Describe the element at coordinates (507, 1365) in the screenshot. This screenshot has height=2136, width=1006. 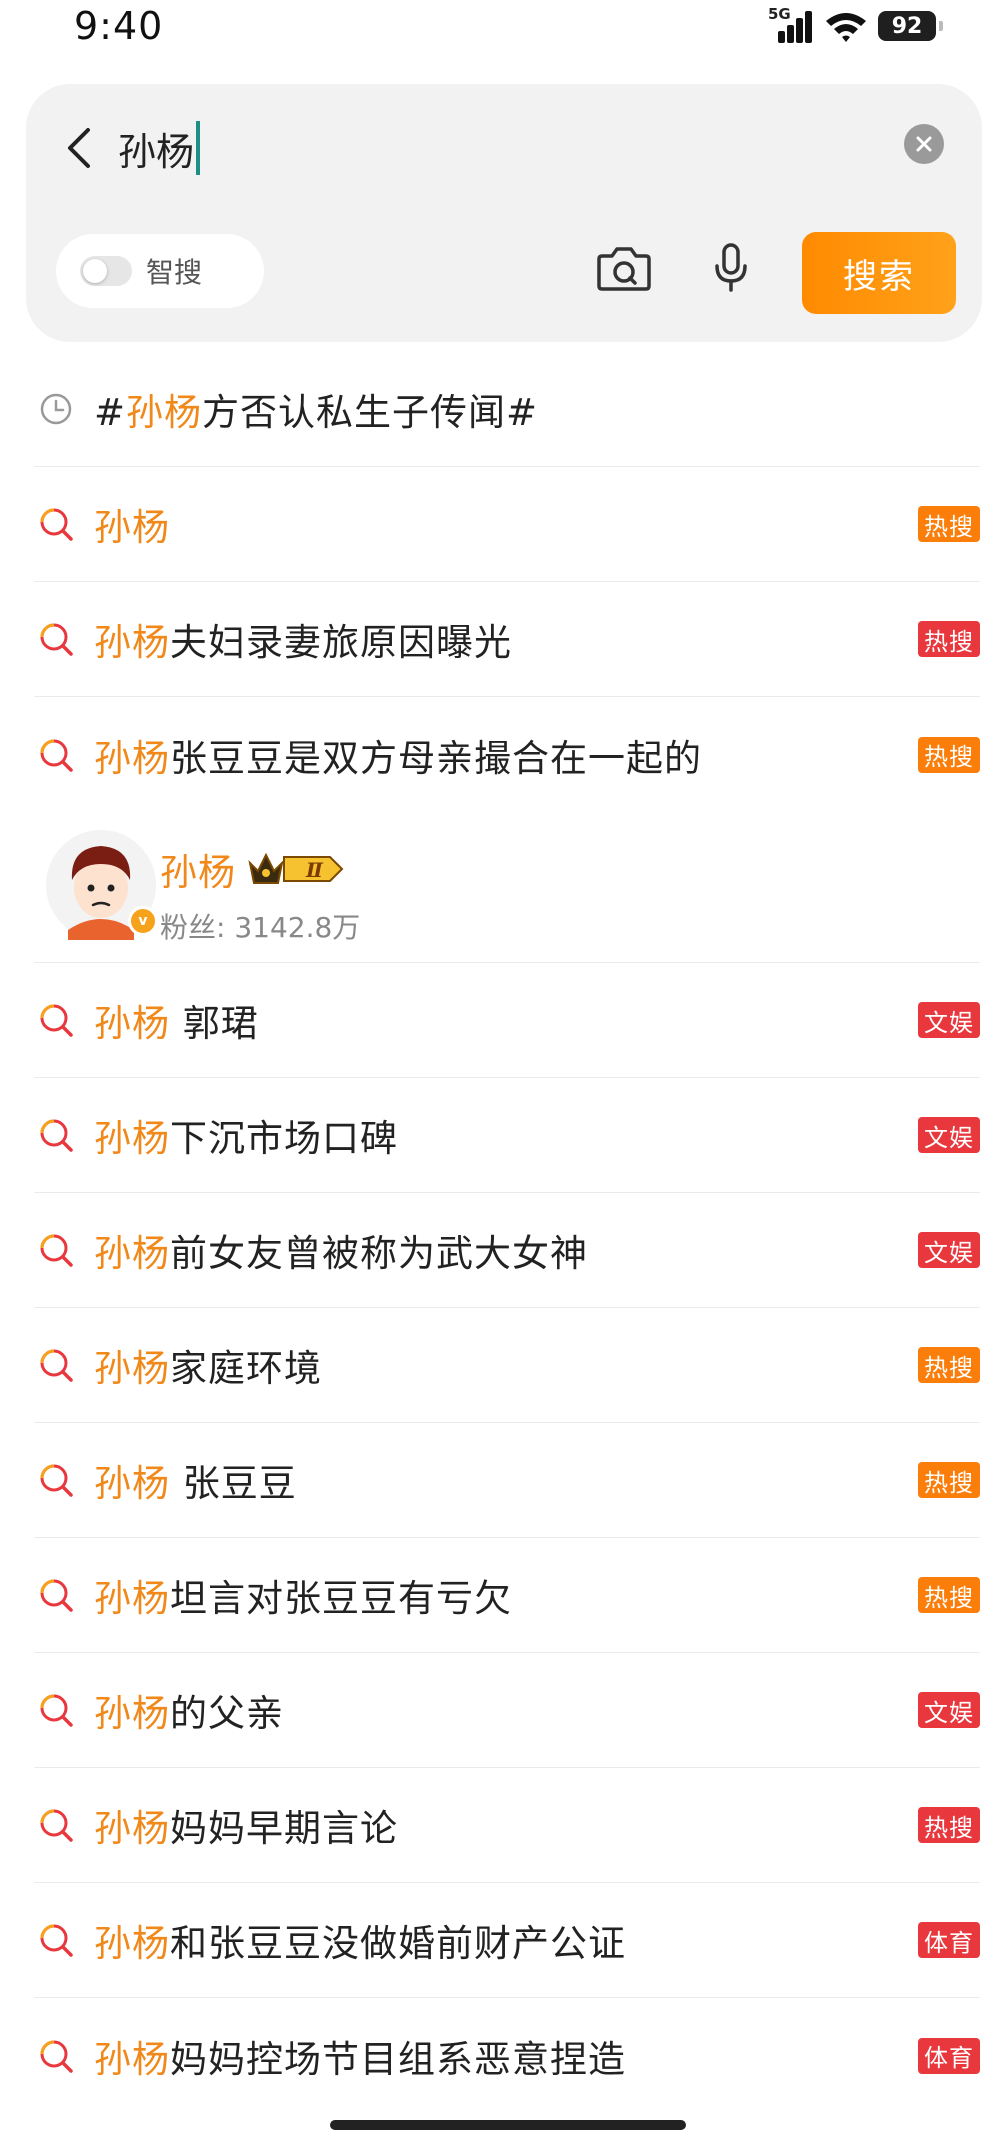
I see `suggestion-item: 孙杨家庭环境 热搜` at that location.